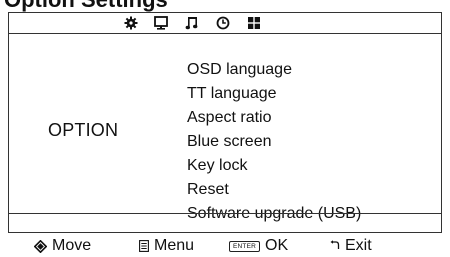  Describe the element at coordinates (358, 245) in the screenshot. I see `exit-label: Exit` at that location.